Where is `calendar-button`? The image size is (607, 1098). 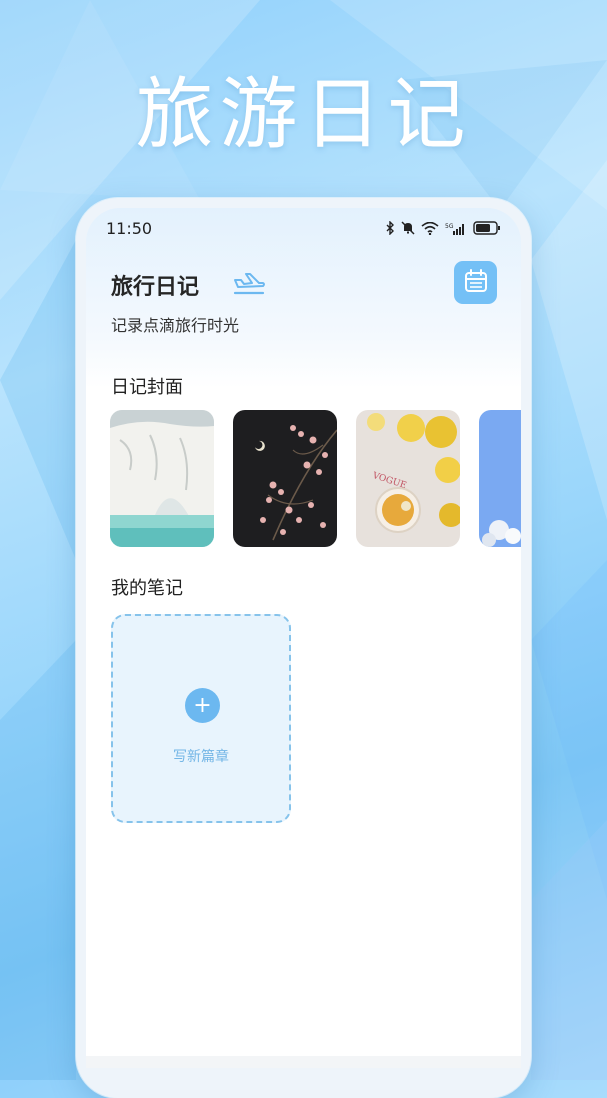 calendar-button is located at coordinates (475, 282).